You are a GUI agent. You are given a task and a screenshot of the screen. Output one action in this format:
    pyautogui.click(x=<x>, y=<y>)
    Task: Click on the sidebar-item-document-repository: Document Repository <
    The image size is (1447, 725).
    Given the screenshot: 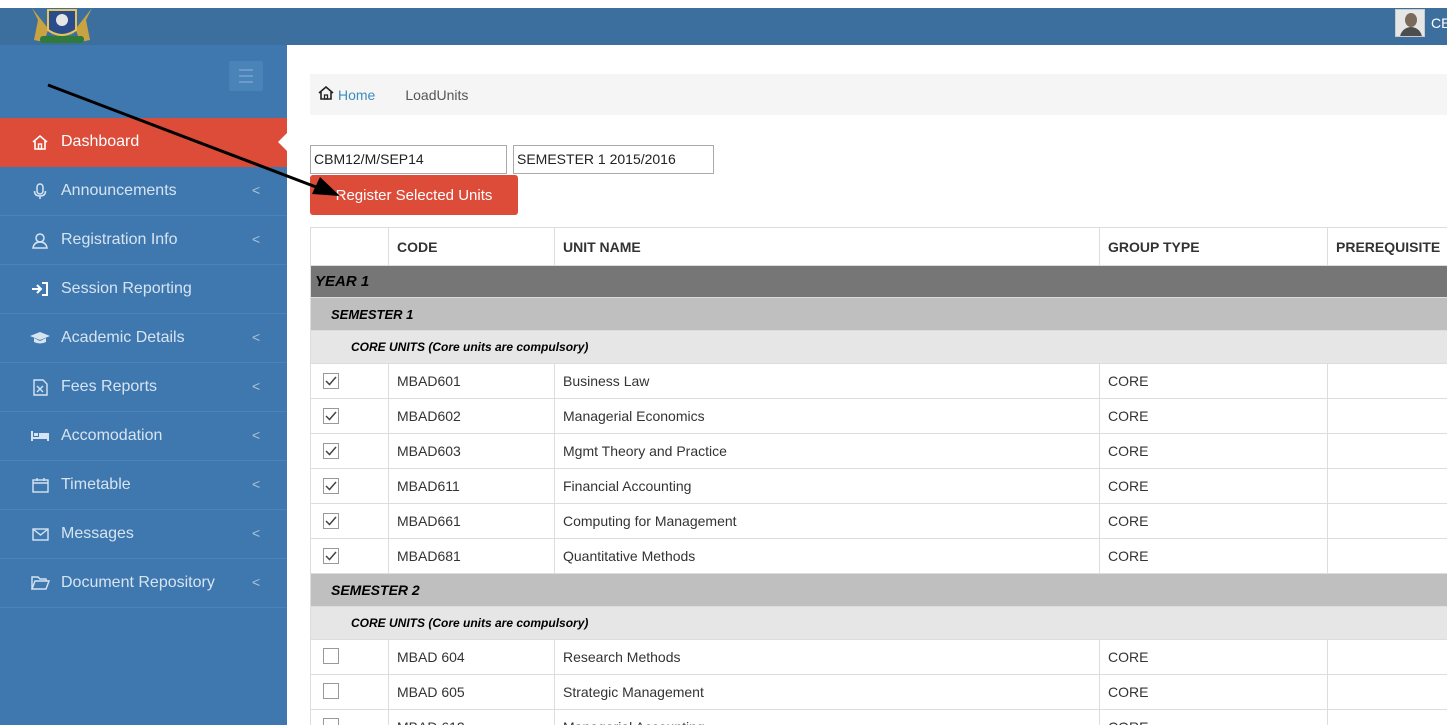 What is the action you would take?
    pyautogui.click(x=143, y=583)
    